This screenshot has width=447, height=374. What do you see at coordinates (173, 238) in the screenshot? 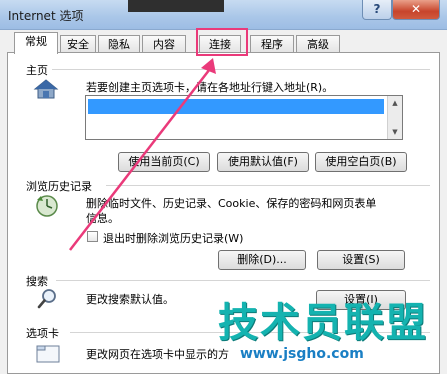
I see `delete-history-on-exit-label: 退出时删除浏览历史记录(W)` at bounding box center [173, 238].